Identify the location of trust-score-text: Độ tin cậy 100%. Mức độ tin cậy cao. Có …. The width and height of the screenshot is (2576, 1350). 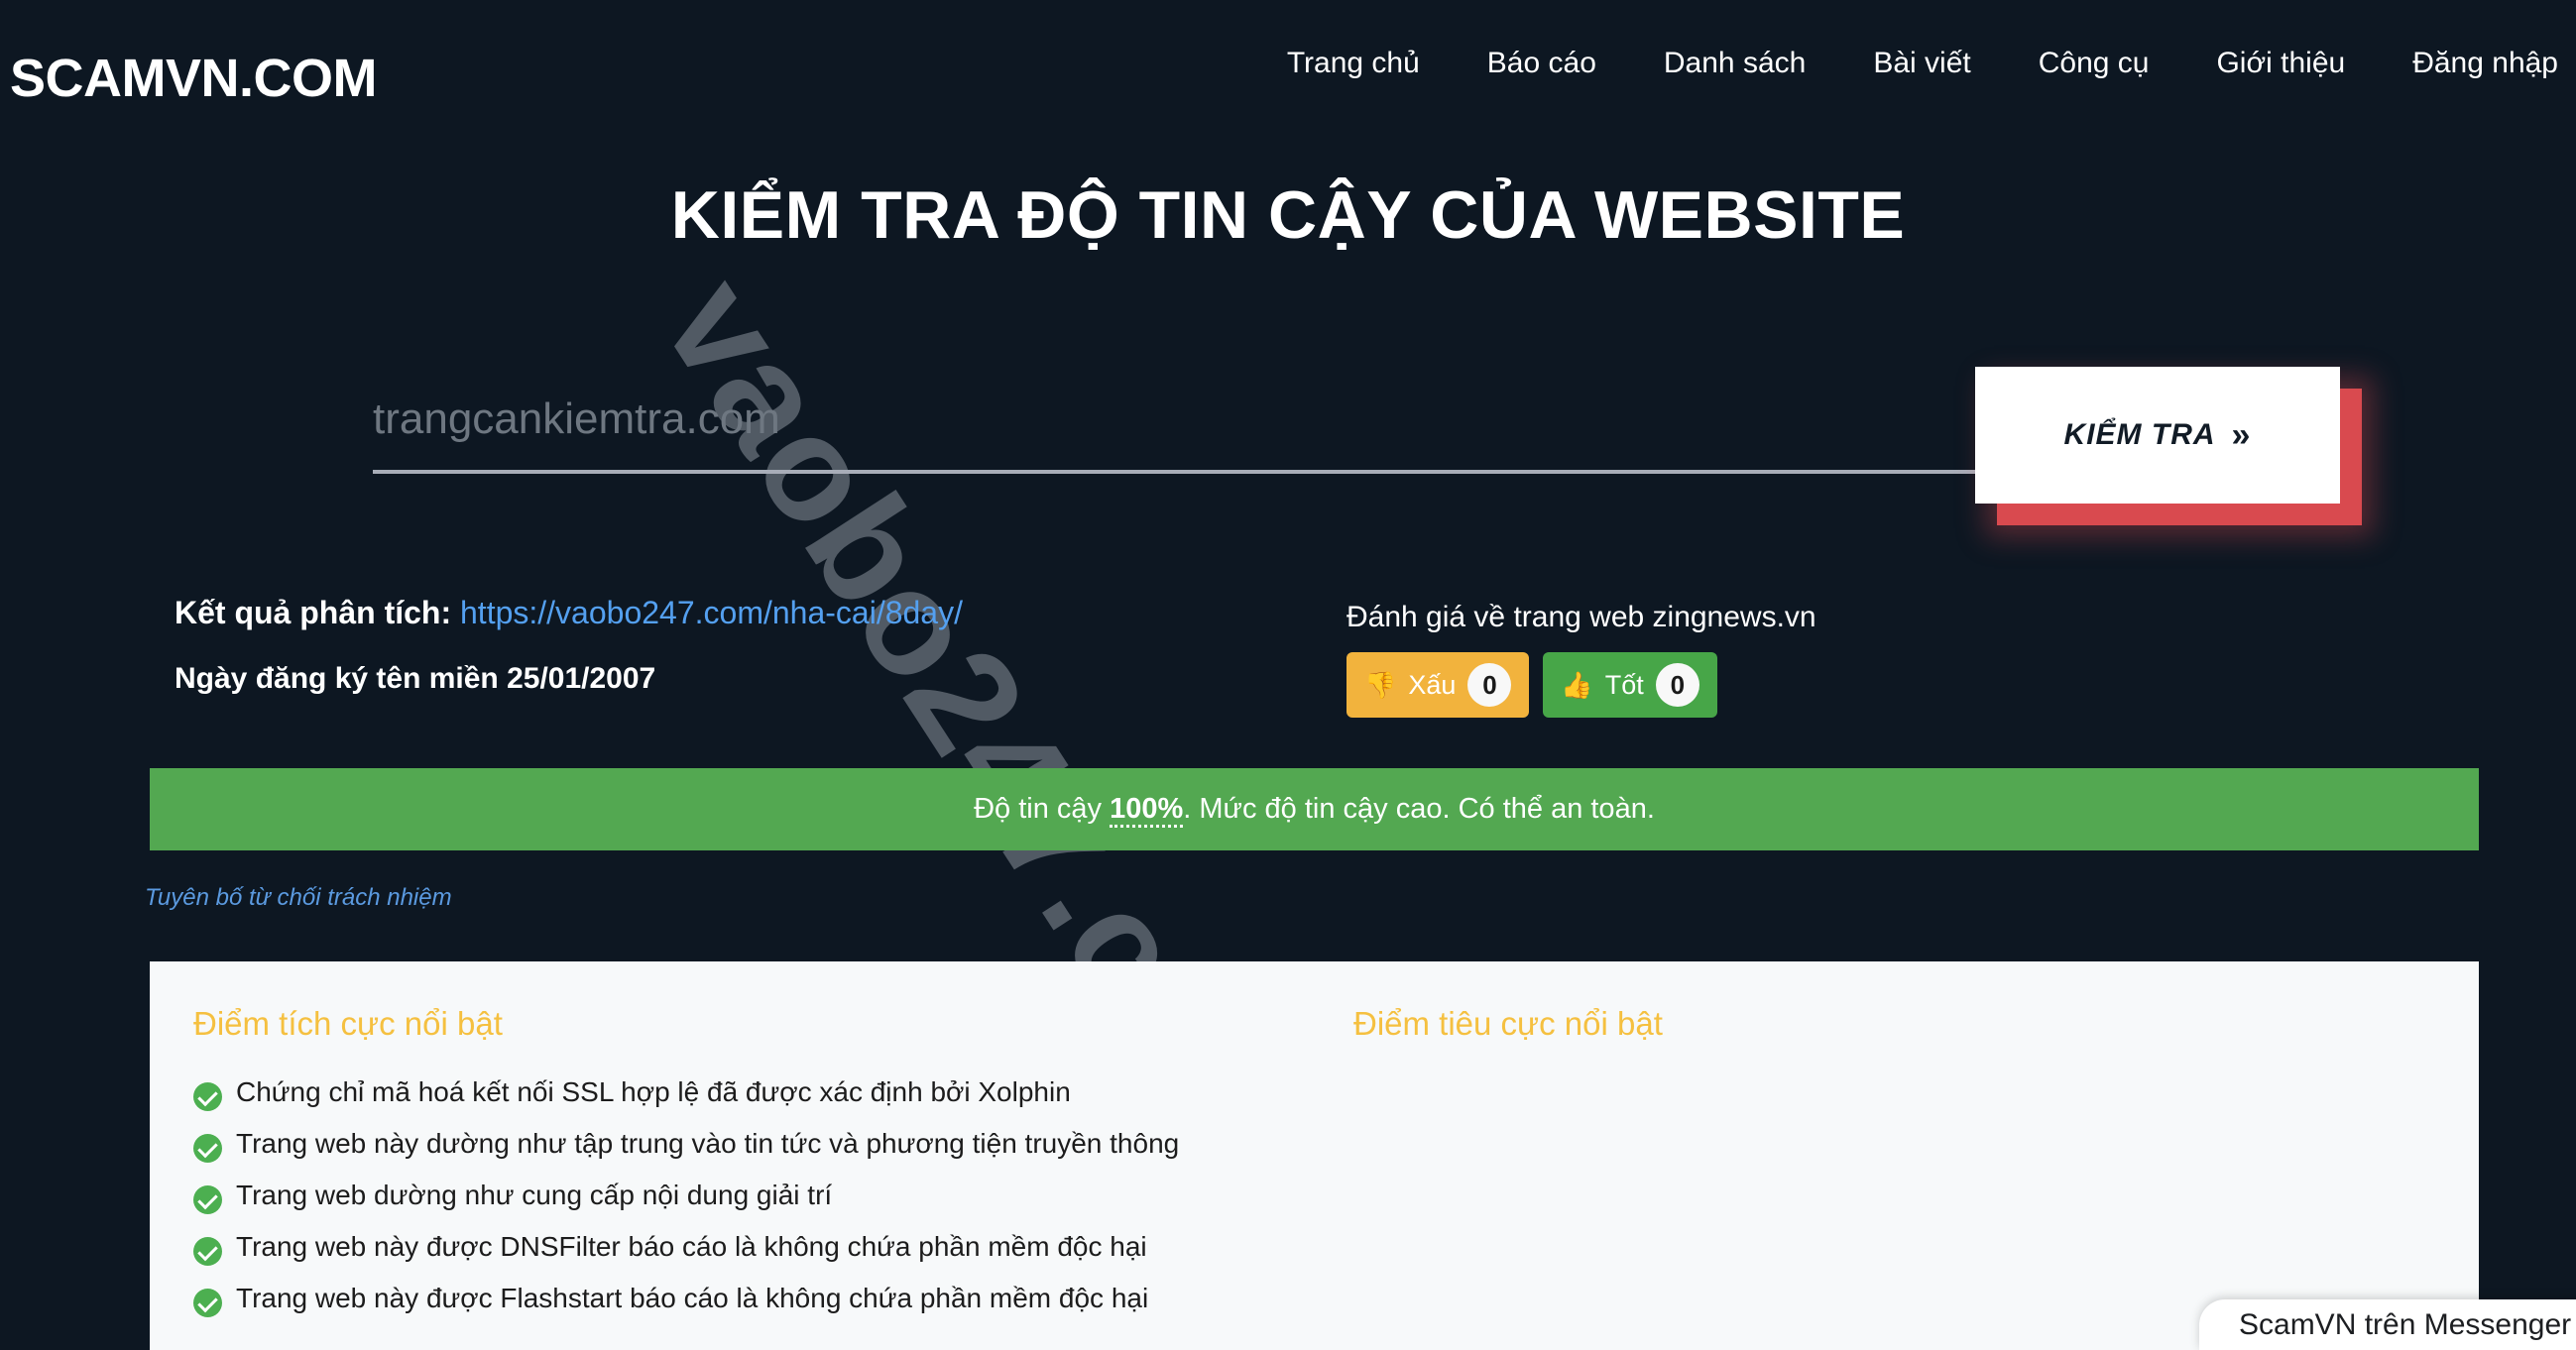
(1314, 810).